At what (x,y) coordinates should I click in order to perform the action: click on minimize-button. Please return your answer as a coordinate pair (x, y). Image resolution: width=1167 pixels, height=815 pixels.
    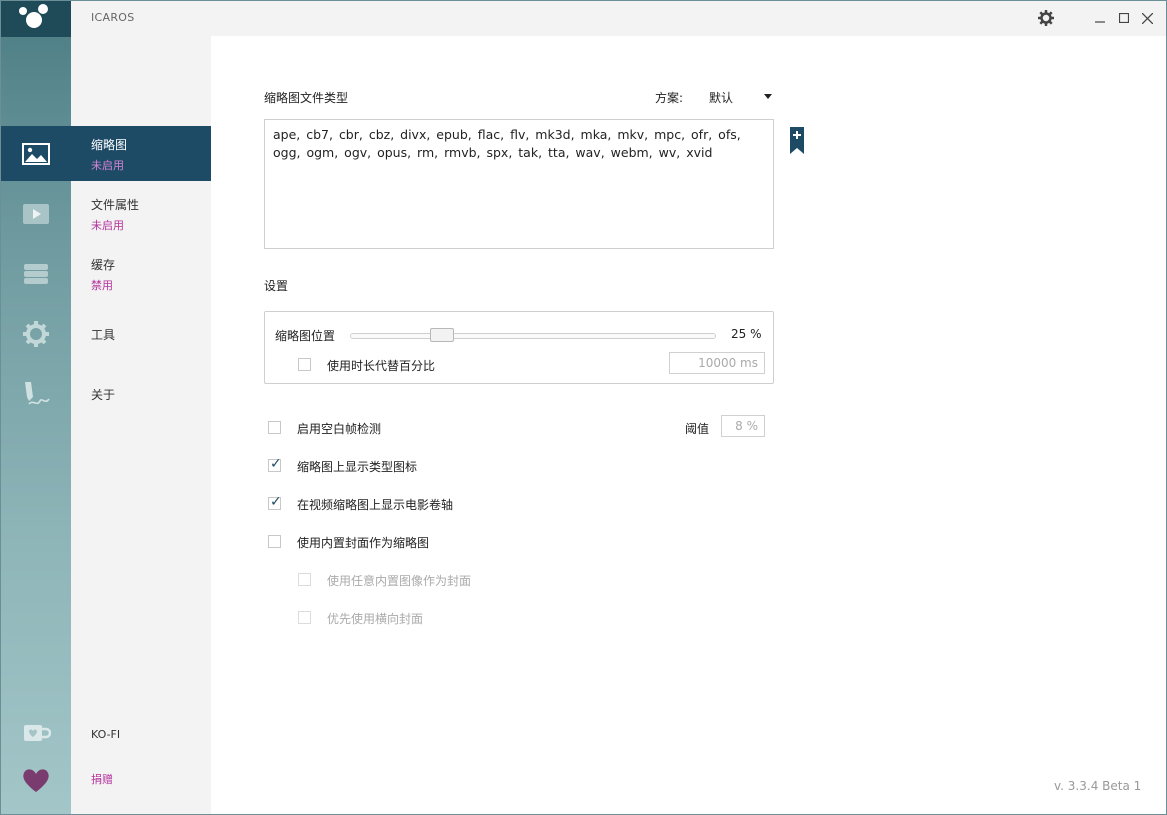
    Looking at the image, I should click on (1100, 18).